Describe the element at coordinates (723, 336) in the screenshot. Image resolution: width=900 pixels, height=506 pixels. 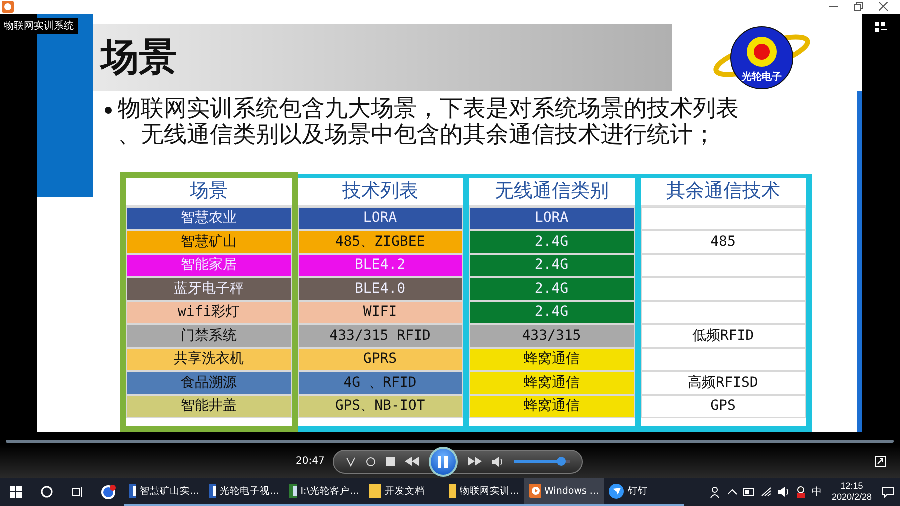
I see `table-cell: 低频RFID` at that location.